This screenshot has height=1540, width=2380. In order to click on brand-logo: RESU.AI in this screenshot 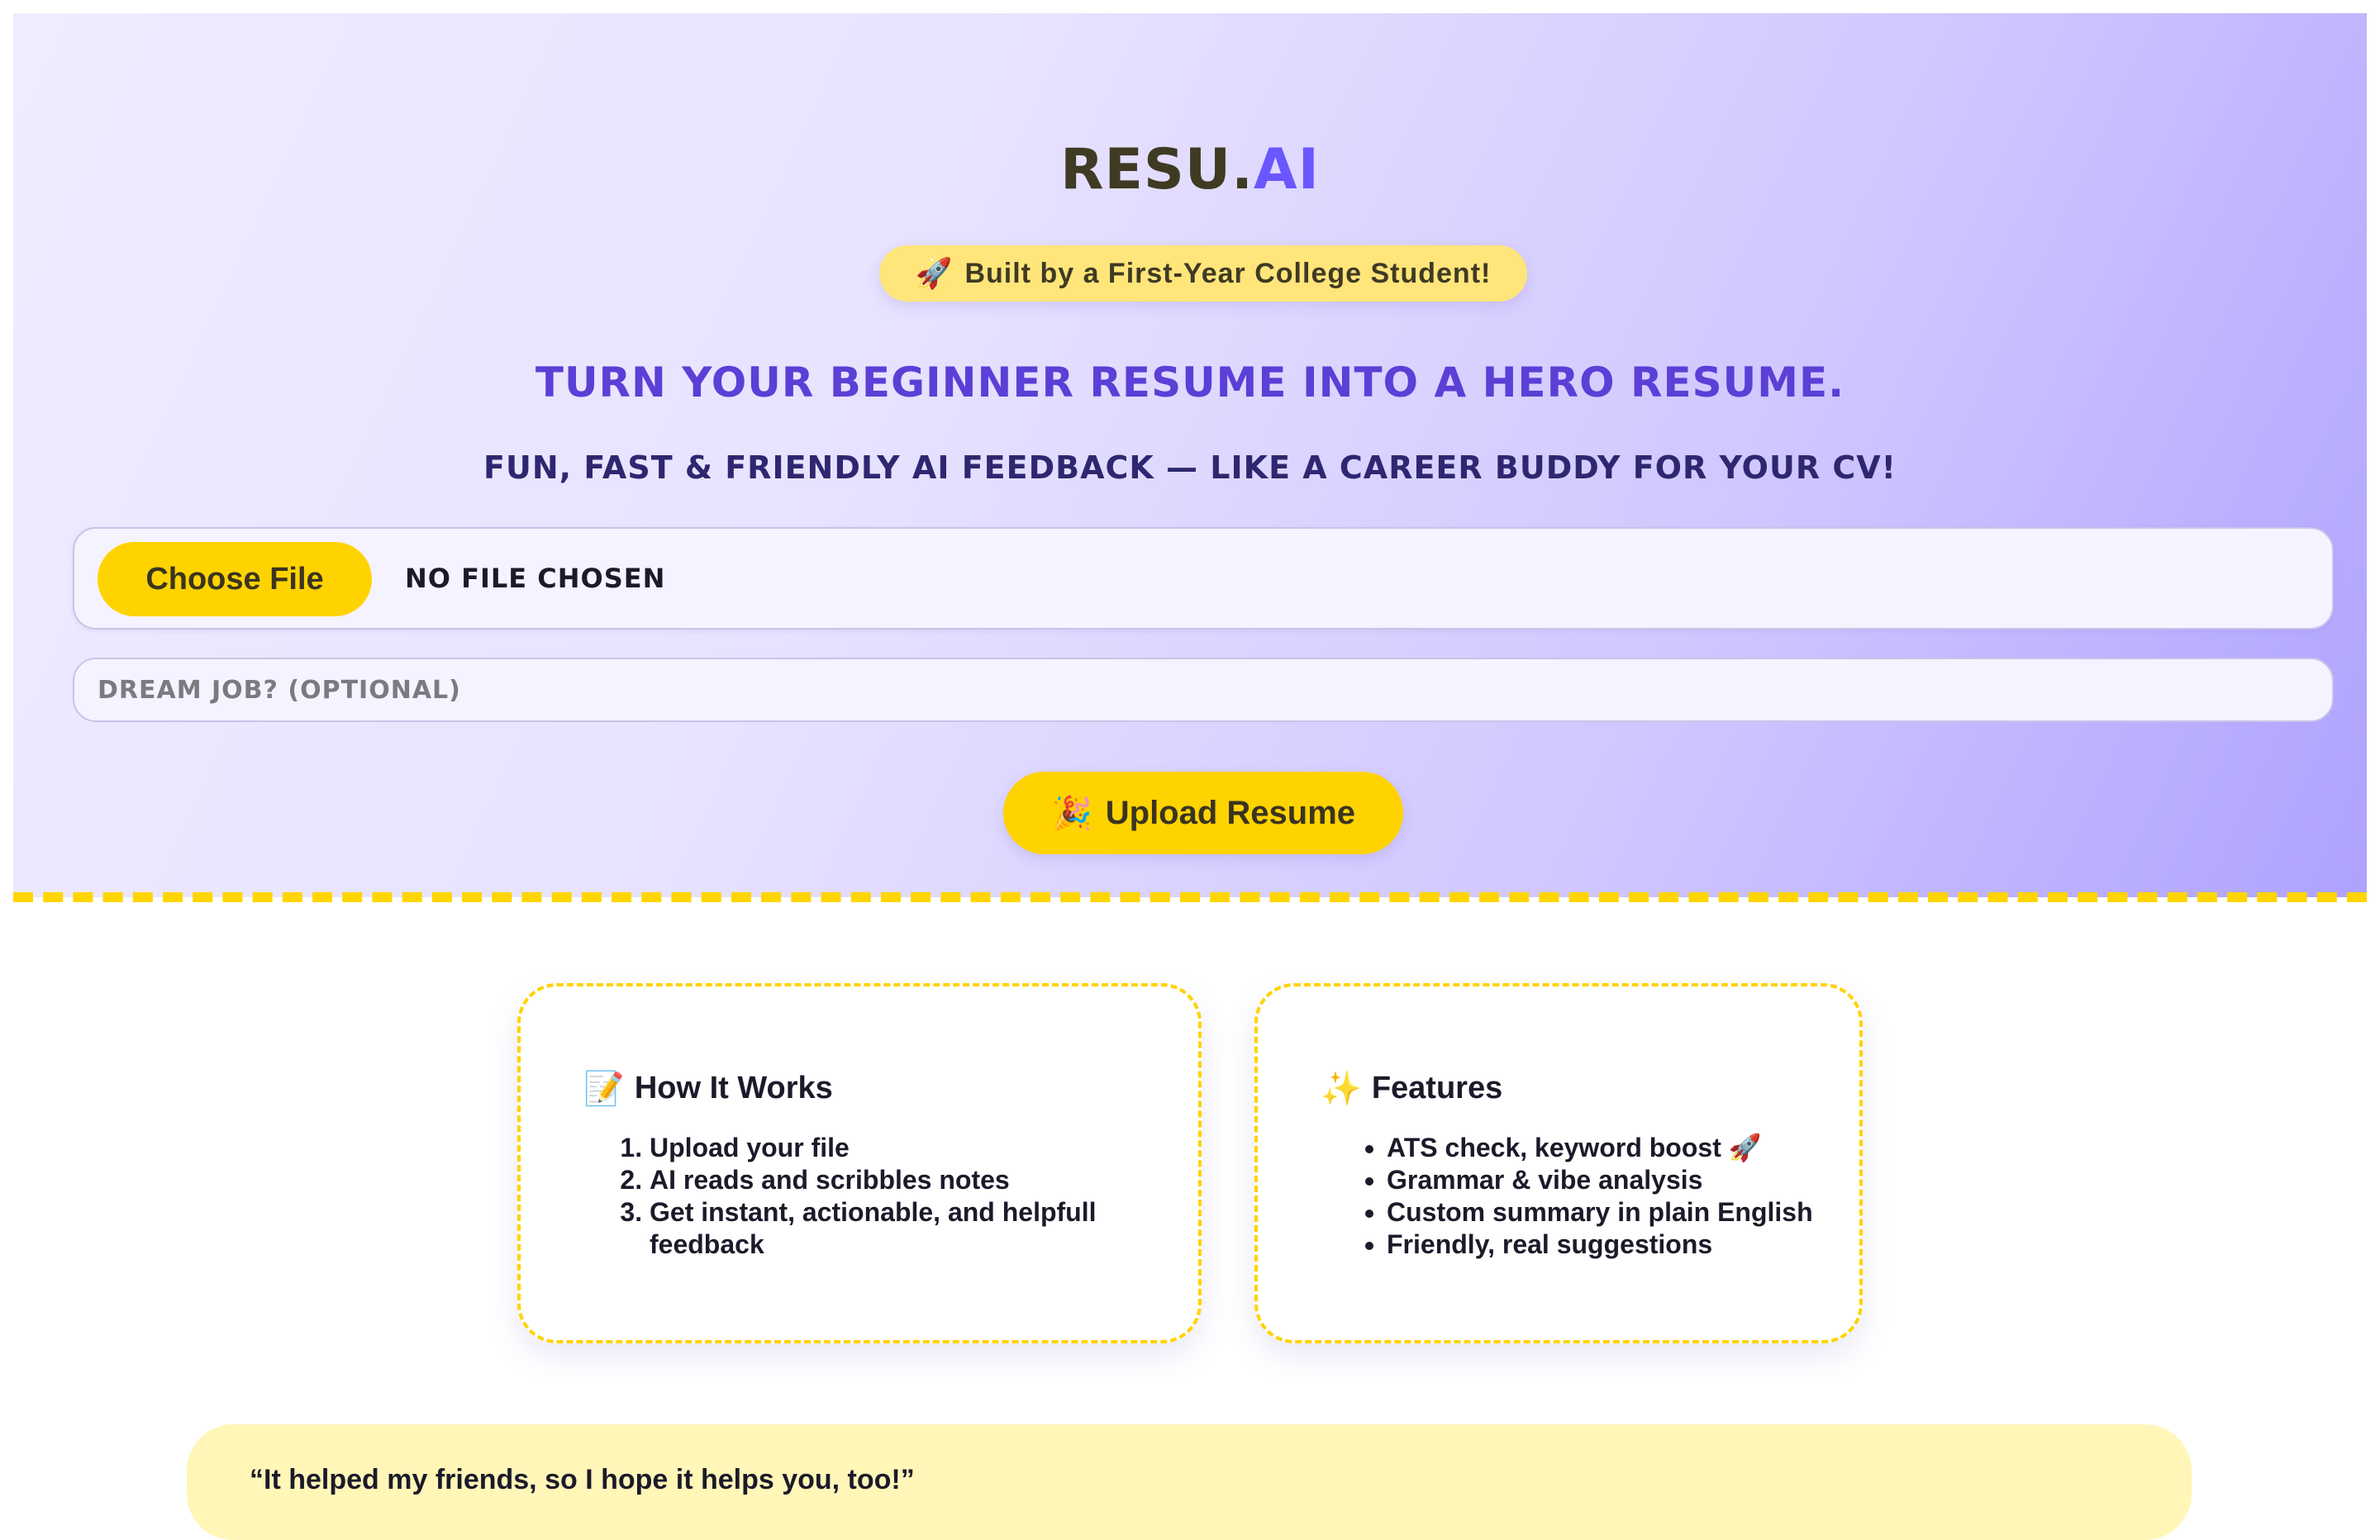, I will do `click(1190, 169)`.